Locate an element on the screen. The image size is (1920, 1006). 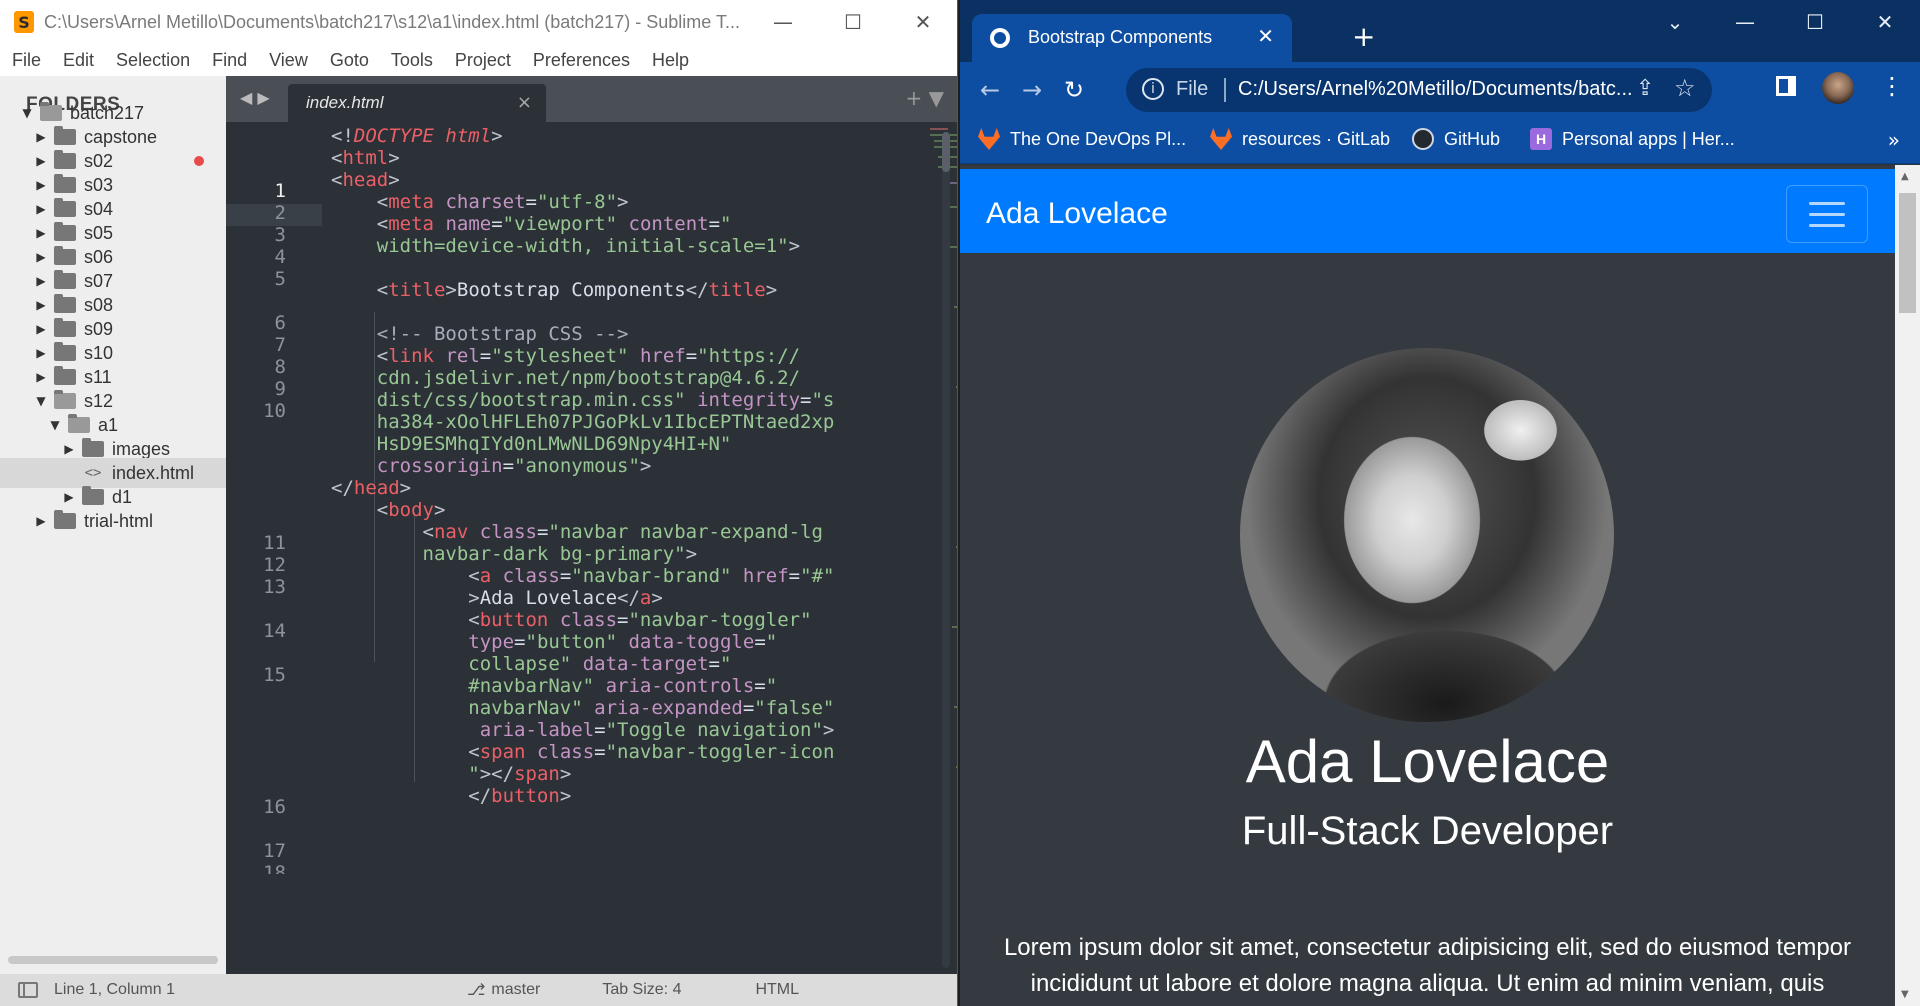
tree-item-label: images is located at coordinates (141, 448).